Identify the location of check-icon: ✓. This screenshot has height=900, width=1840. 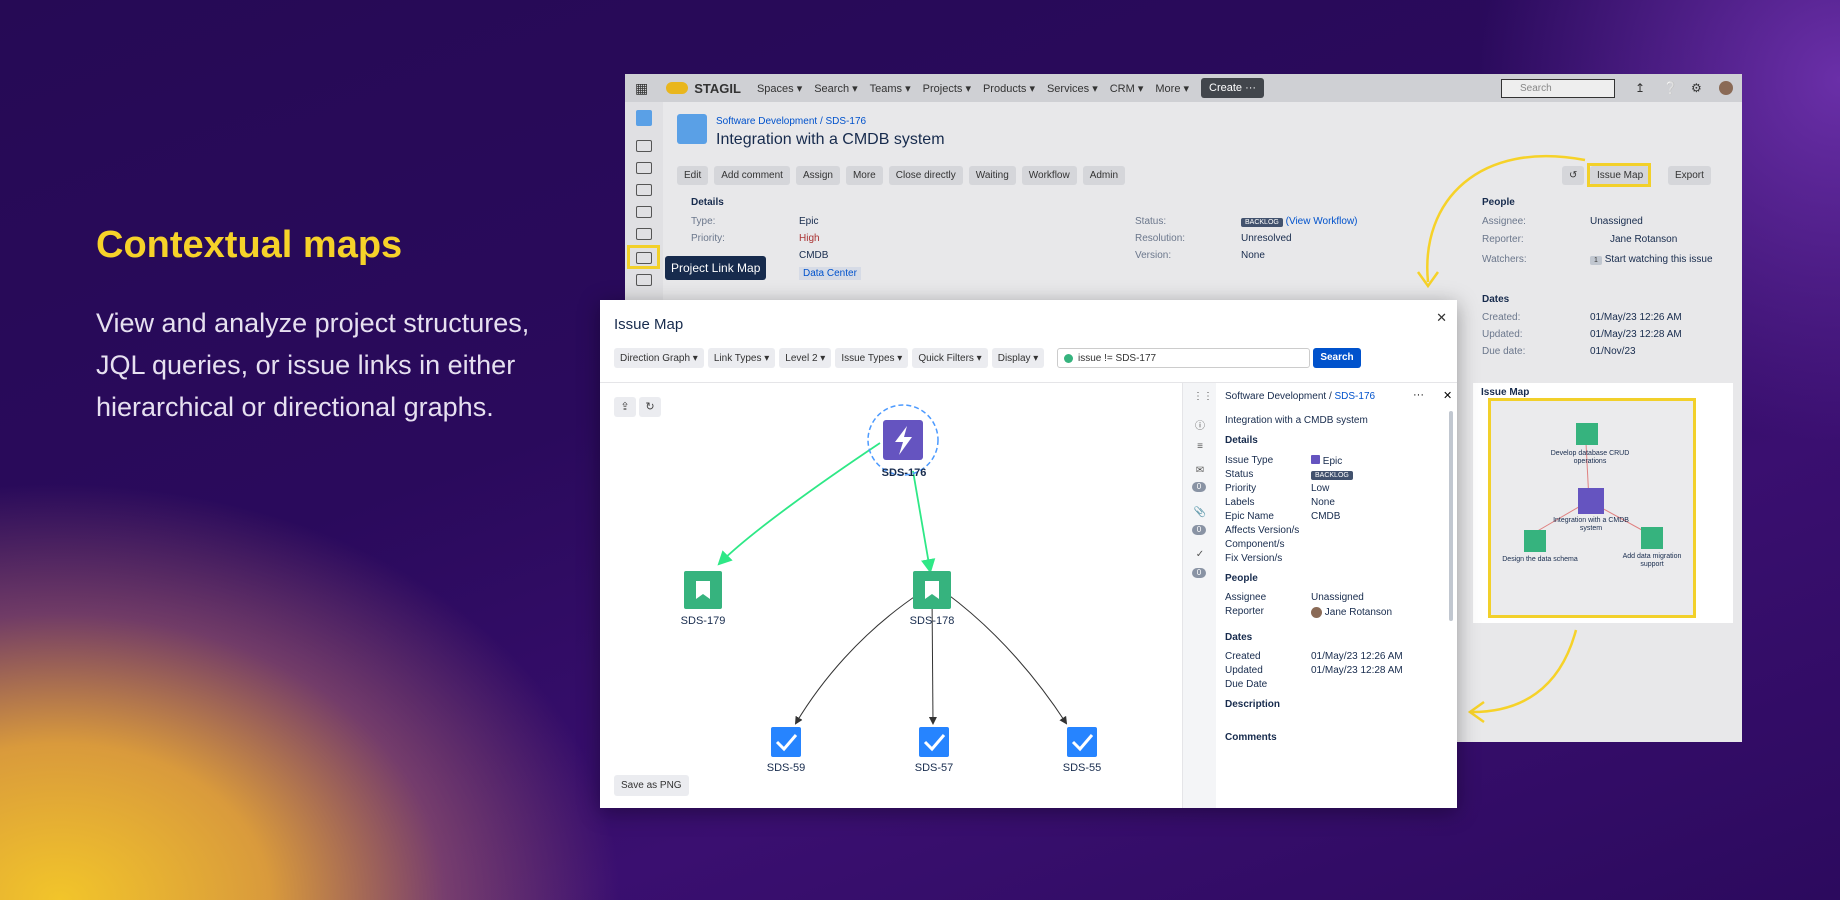
(1200, 554).